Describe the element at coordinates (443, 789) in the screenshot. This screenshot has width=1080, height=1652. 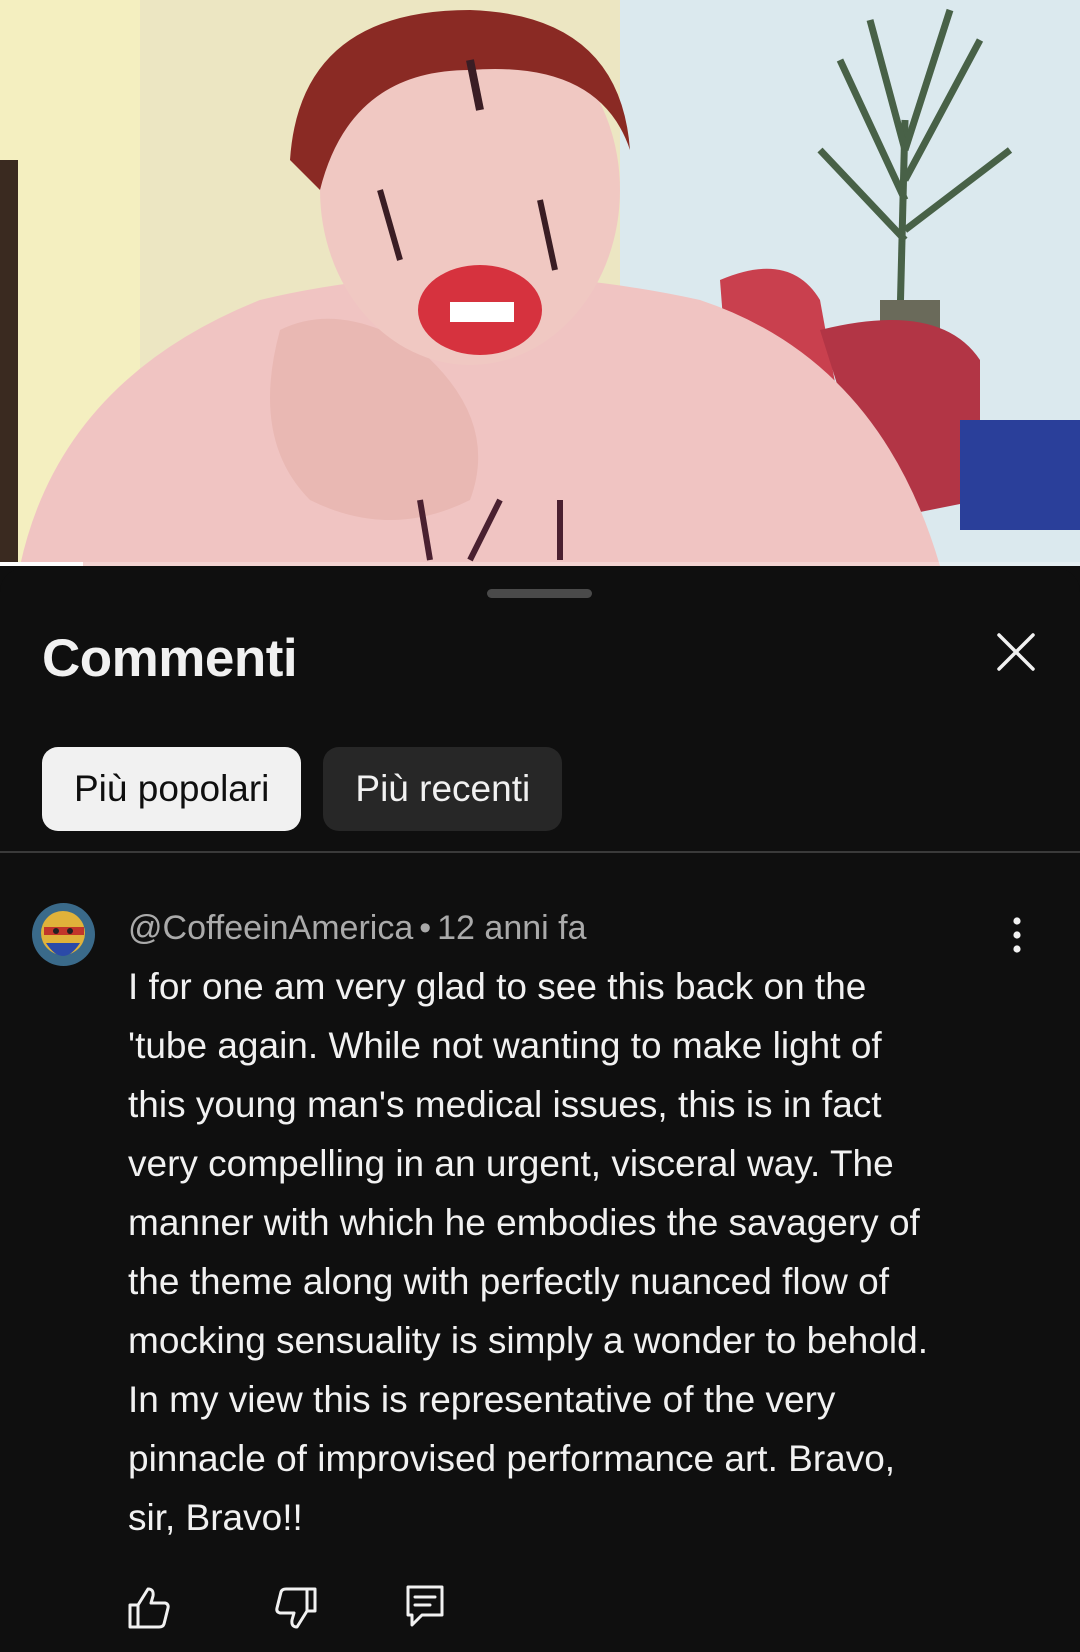
I see `chip-most-recent: Più recenti` at that location.